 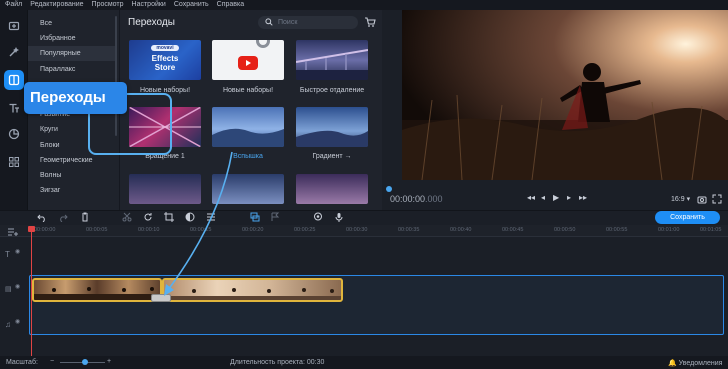 What do you see at coordinates (584, 198) in the screenshot?
I see `skip-forward-icon: ▸▸` at bounding box center [584, 198].